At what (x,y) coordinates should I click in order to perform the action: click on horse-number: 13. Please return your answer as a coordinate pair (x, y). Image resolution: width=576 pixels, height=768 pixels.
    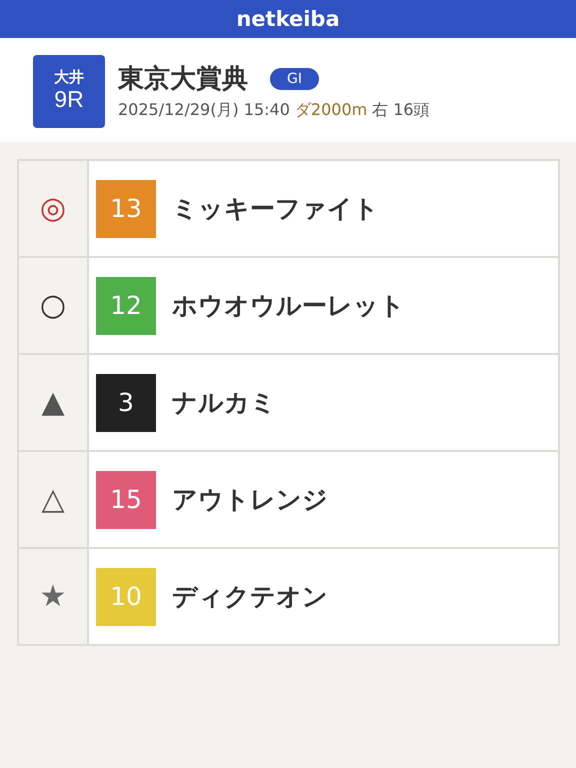
    Looking at the image, I should click on (126, 209).